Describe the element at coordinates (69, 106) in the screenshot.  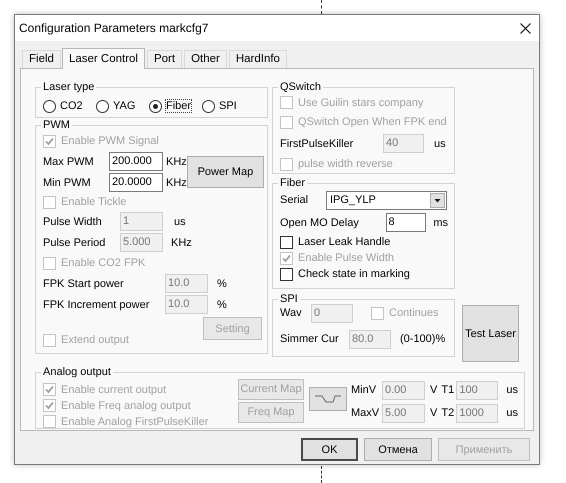
I see `radio-button: CO2` at that location.